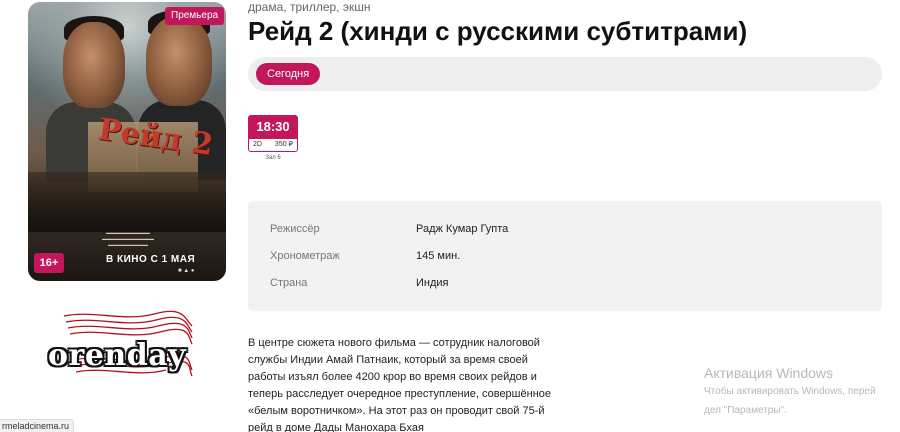 This screenshot has width=900, height=432. What do you see at coordinates (745, 410) in the screenshot?
I see `watermark-line: дел "Параметры".` at bounding box center [745, 410].